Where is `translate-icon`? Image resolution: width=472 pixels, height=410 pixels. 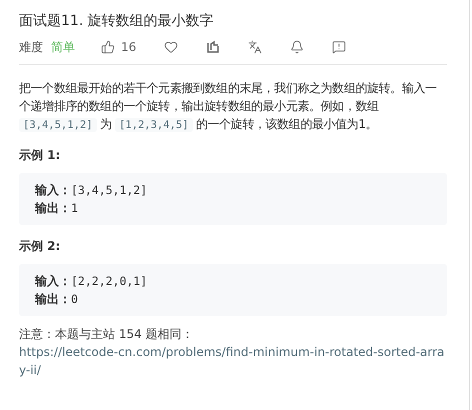
translate-icon is located at coordinates (255, 47).